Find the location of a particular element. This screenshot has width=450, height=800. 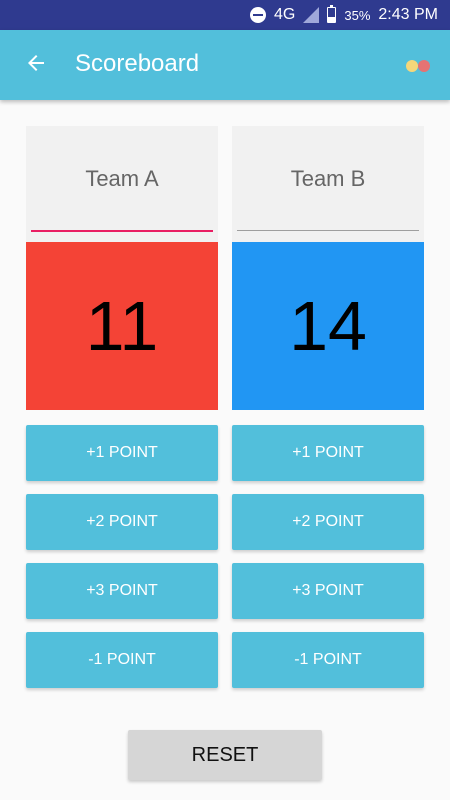

team-b-minus-1-button: -1 POINT is located at coordinates (328, 660).